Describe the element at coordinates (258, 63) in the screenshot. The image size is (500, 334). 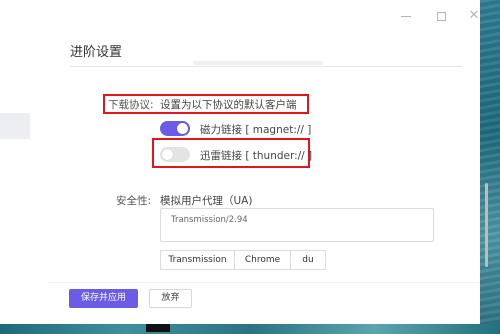
I see `collapsed-content-edge` at that location.